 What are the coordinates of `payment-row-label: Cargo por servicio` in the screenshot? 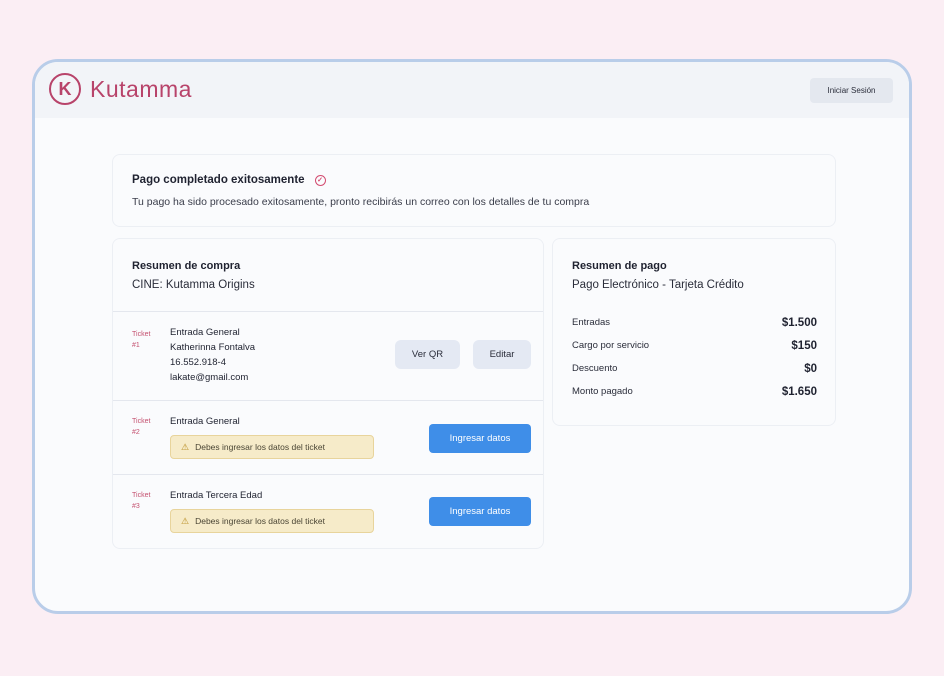 It's located at (611, 345).